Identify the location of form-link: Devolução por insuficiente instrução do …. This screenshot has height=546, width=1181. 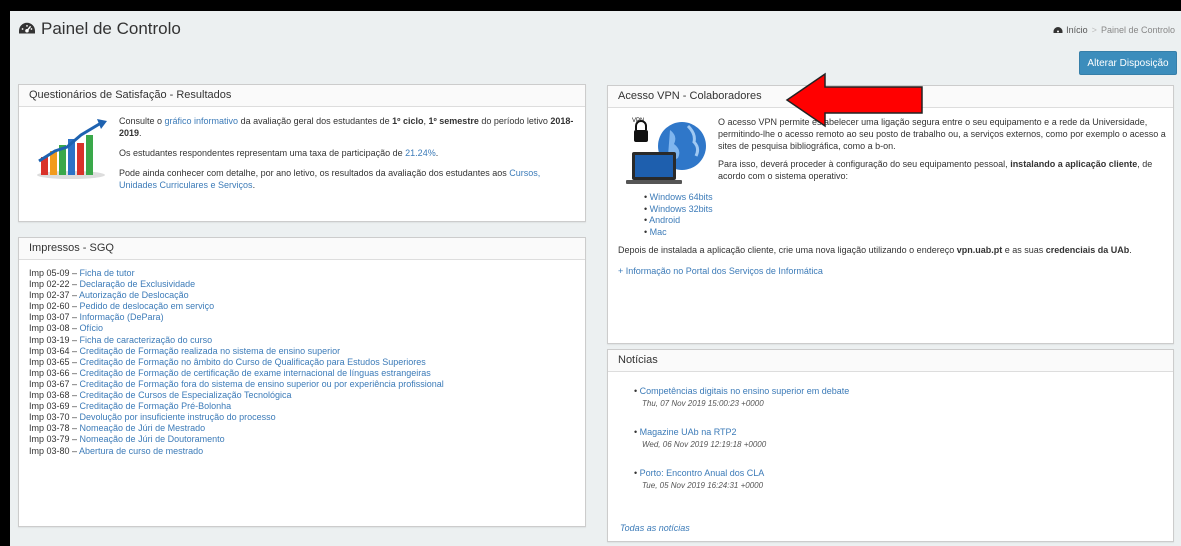
(178, 417).